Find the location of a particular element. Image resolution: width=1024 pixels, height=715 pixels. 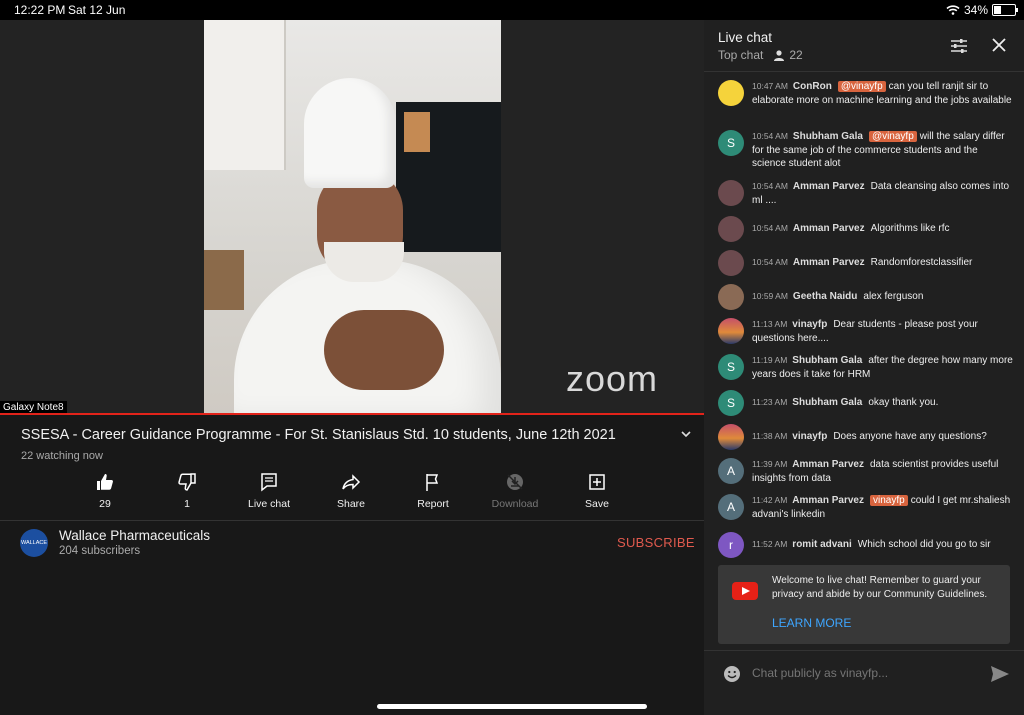

report-button: Report is located at coordinates (433, 491).